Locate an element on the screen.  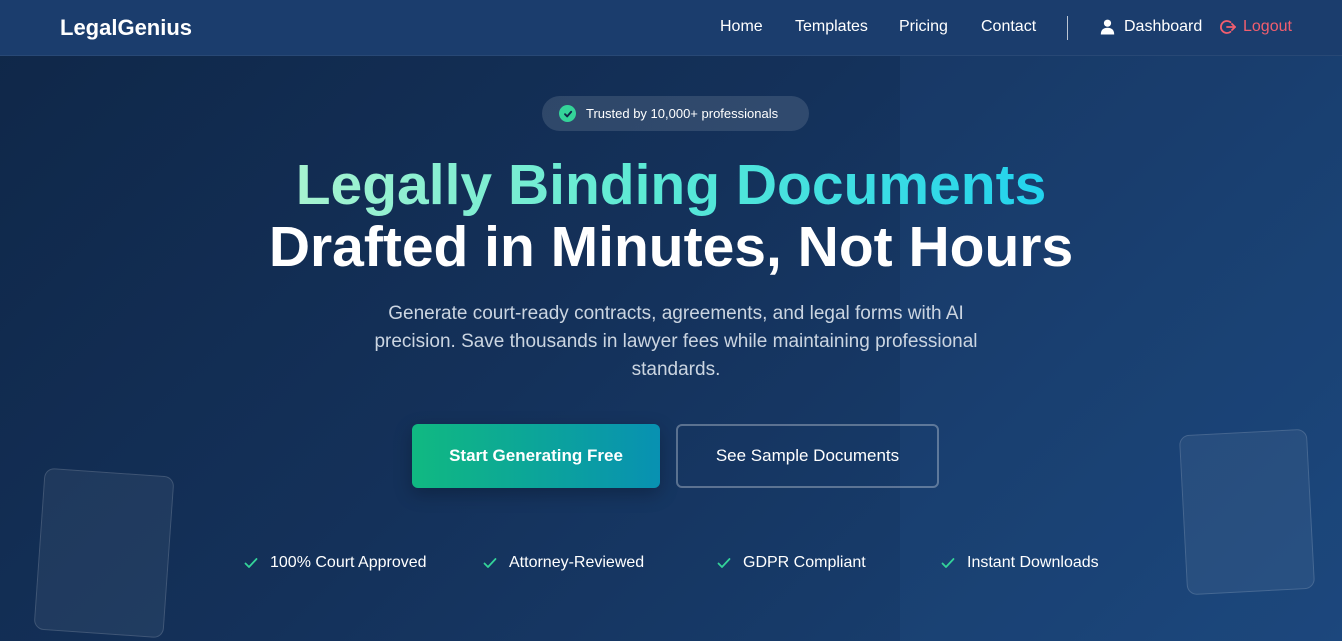
feature-item: Attorney-Reviewed is located at coordinates (563, 563).